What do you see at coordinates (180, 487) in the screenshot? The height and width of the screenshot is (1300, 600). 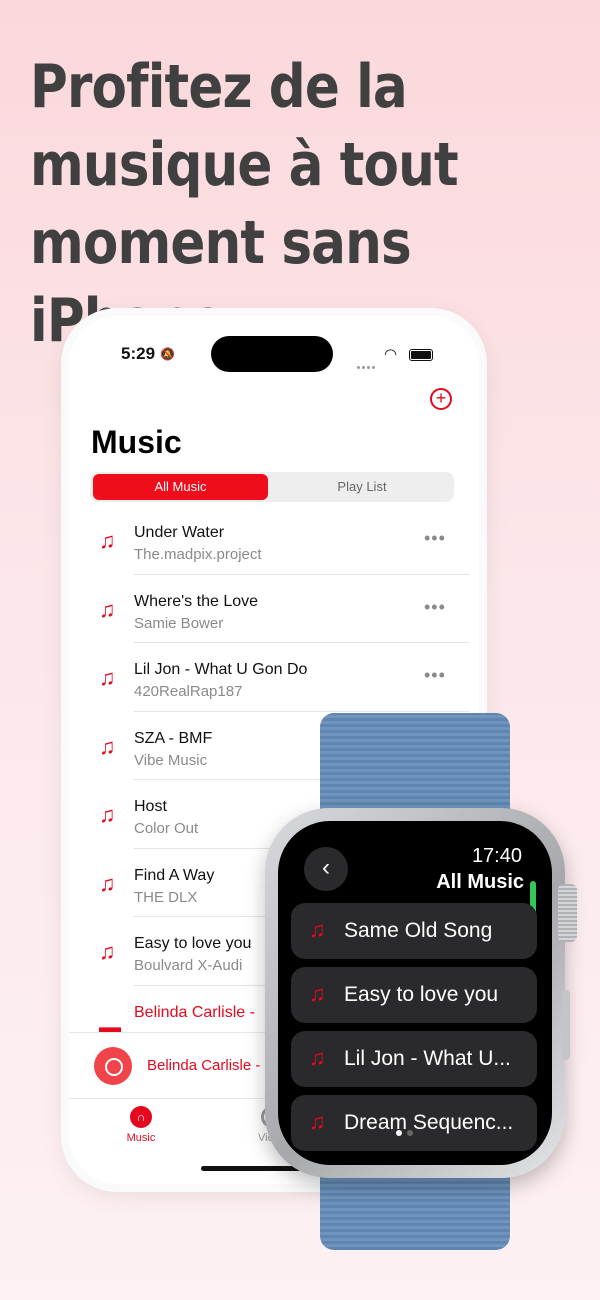 I see `segment-all-music: All Music` at bounding box center [180, 487].